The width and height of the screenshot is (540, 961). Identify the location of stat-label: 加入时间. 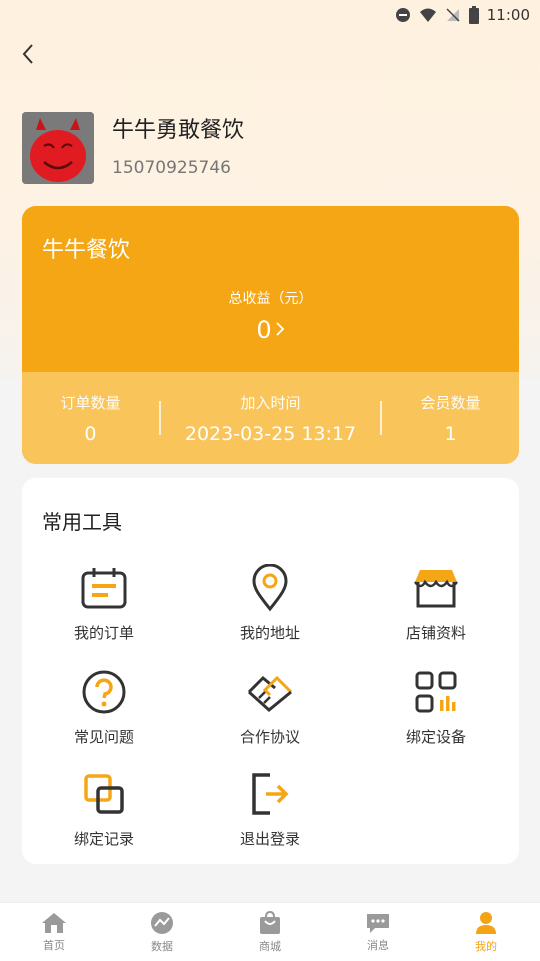
(270, 402).